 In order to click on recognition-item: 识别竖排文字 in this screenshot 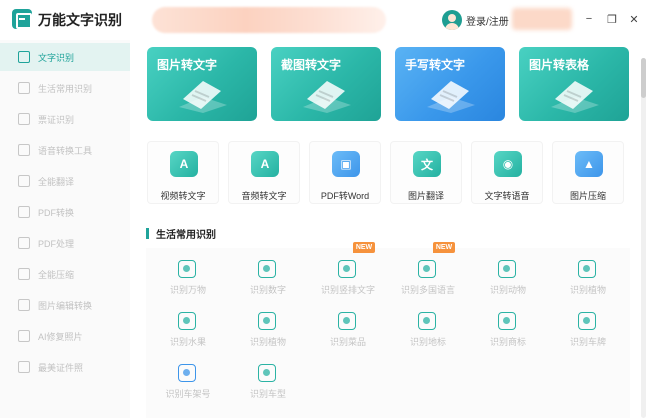, I will do `click(348, 281)`.